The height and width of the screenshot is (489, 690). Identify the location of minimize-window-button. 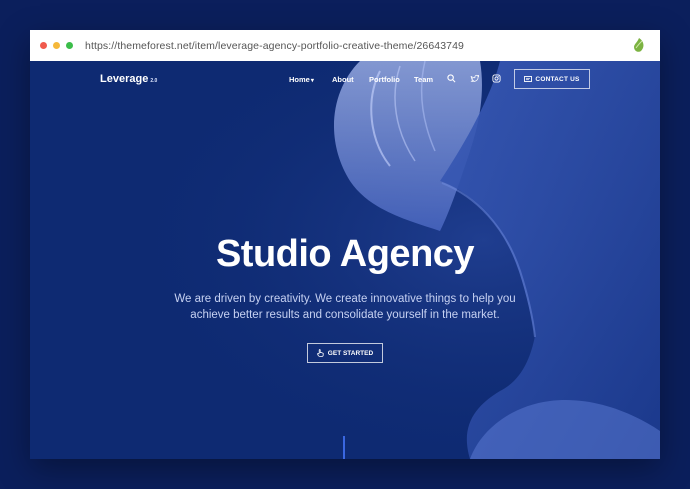
(56, 45).